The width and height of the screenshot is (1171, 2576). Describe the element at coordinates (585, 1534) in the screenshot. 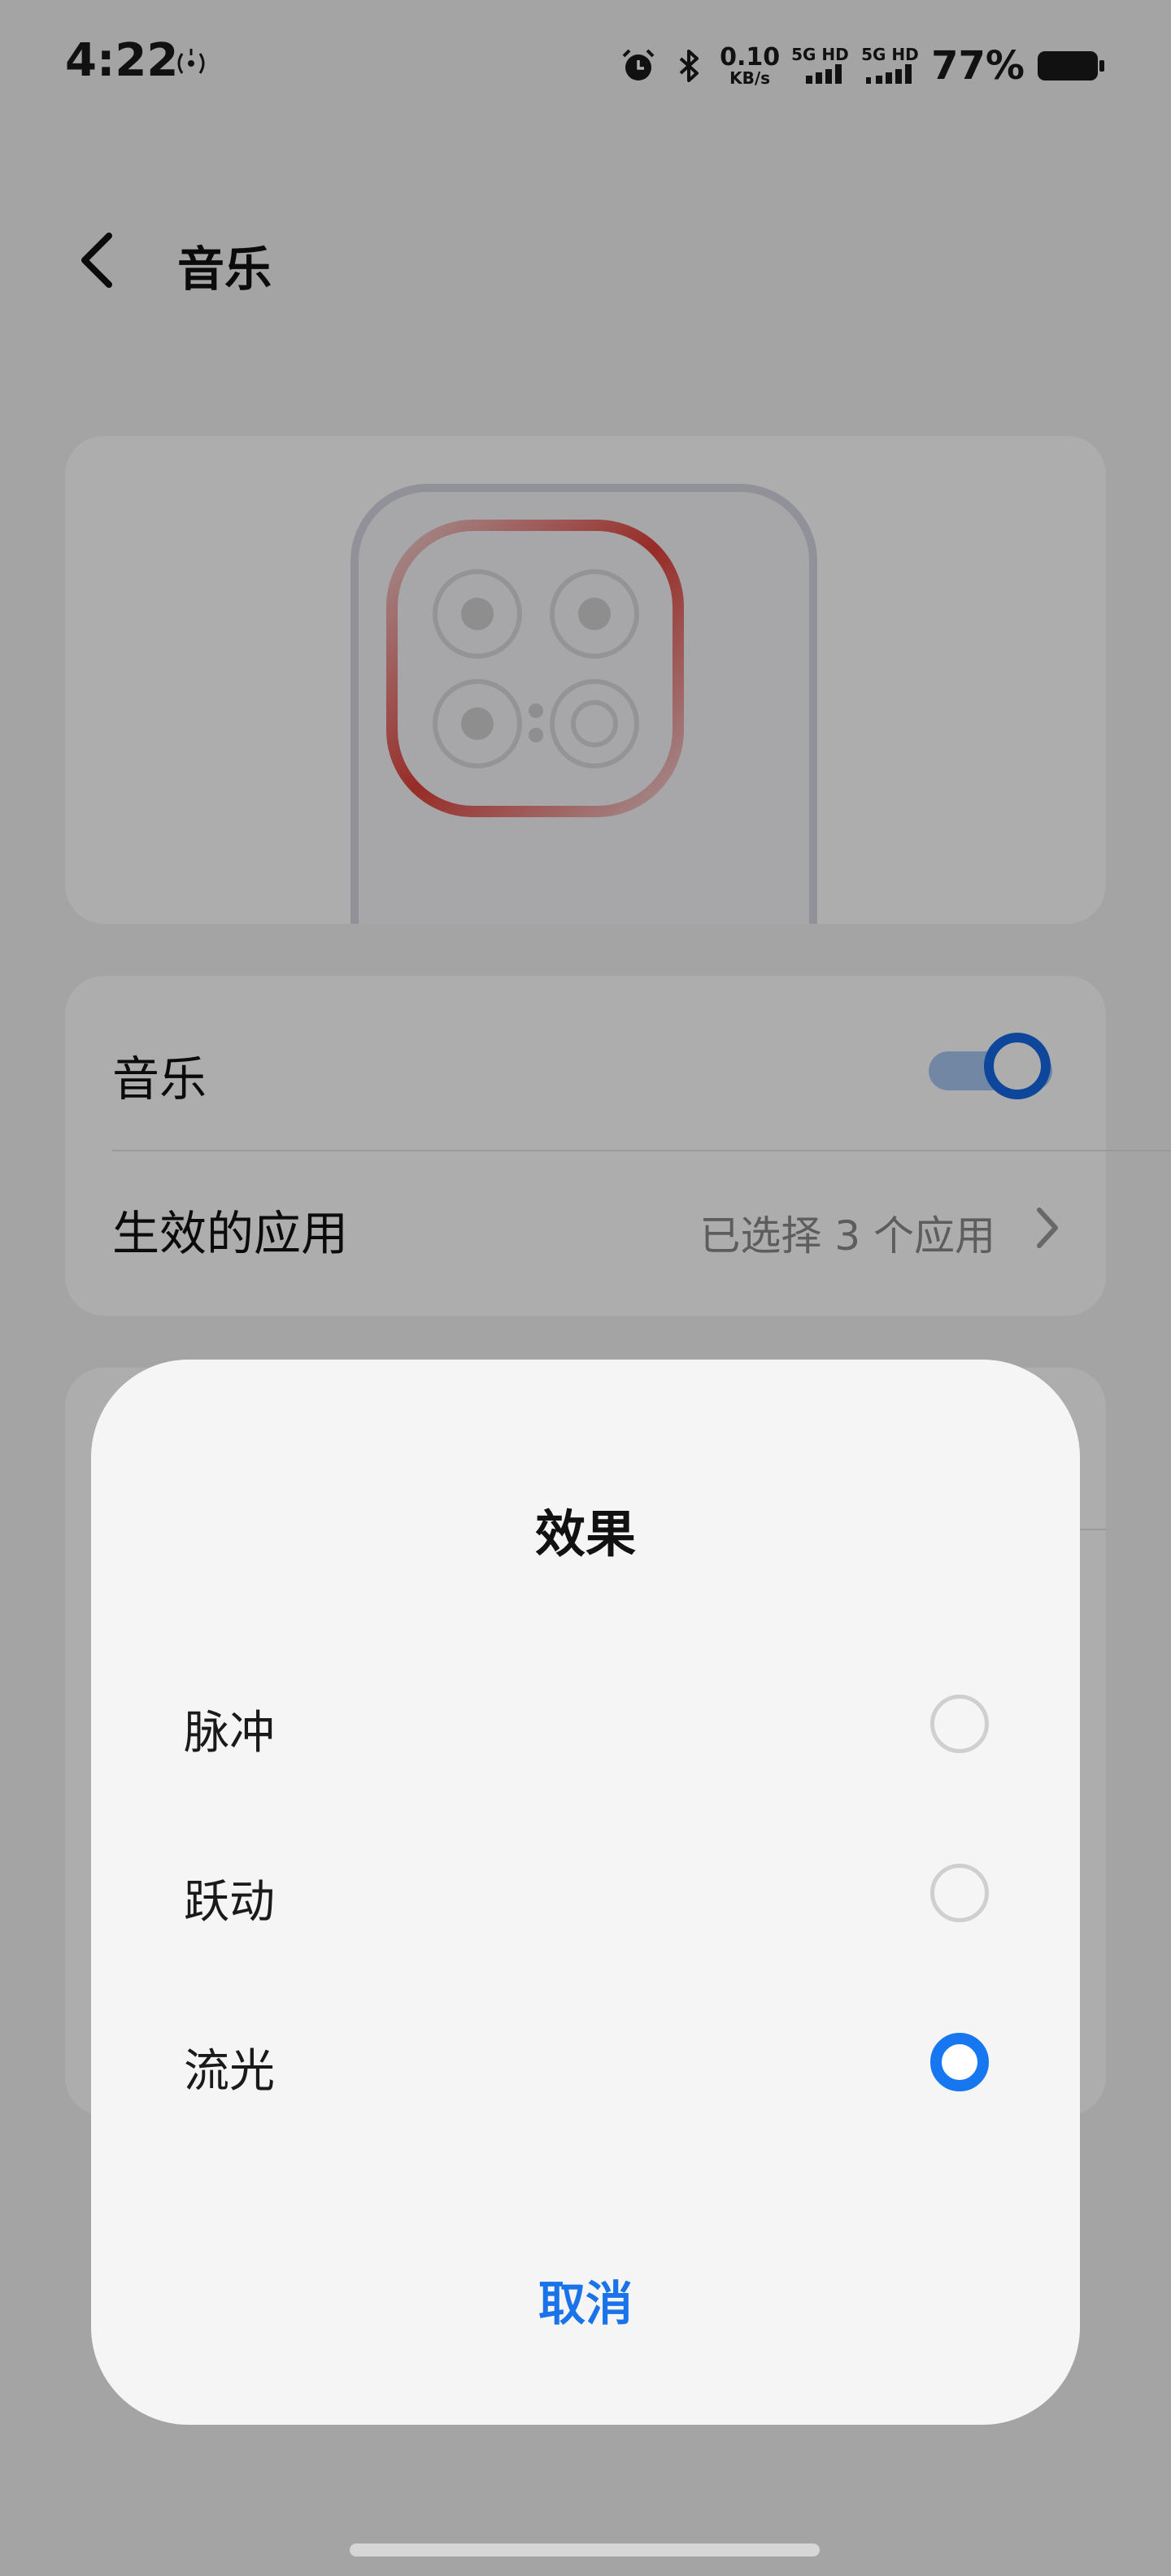

I see `dialog-title: 效果` at that location.